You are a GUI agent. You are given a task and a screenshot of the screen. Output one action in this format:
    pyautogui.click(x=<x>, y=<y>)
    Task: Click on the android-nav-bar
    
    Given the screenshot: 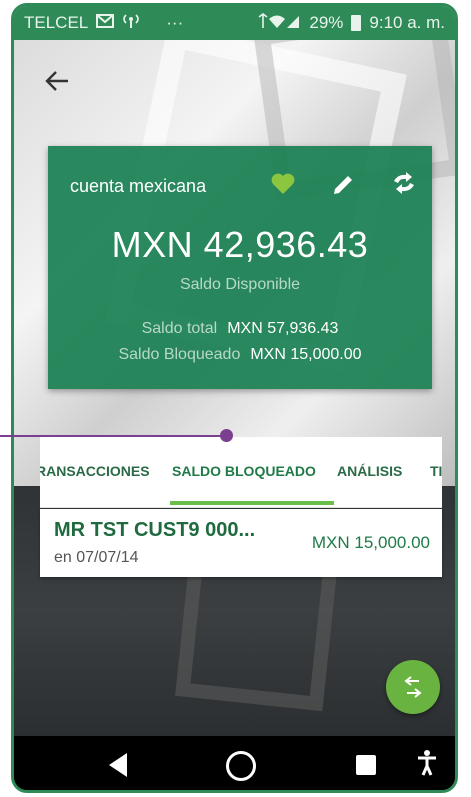 What is the action you would take?
    pyautogui.click(x=234, y=763)
    